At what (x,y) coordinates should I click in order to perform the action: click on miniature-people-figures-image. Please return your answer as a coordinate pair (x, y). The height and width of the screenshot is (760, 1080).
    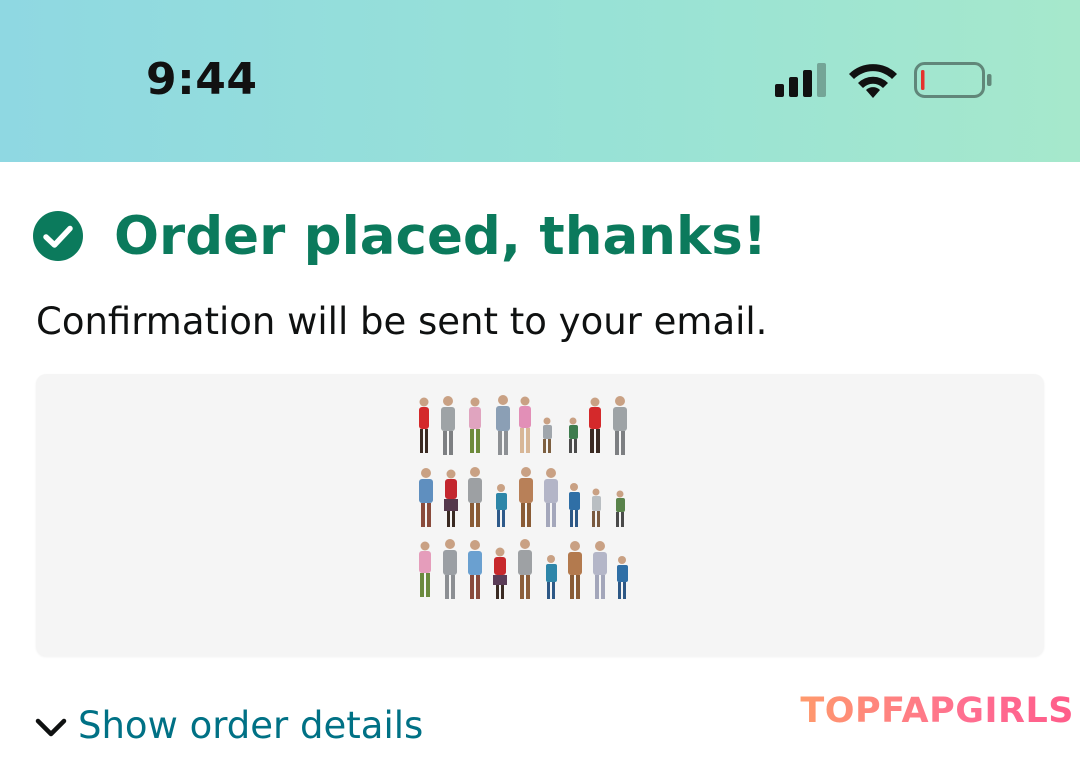
    Looking at the image, I should click on (523, 497).